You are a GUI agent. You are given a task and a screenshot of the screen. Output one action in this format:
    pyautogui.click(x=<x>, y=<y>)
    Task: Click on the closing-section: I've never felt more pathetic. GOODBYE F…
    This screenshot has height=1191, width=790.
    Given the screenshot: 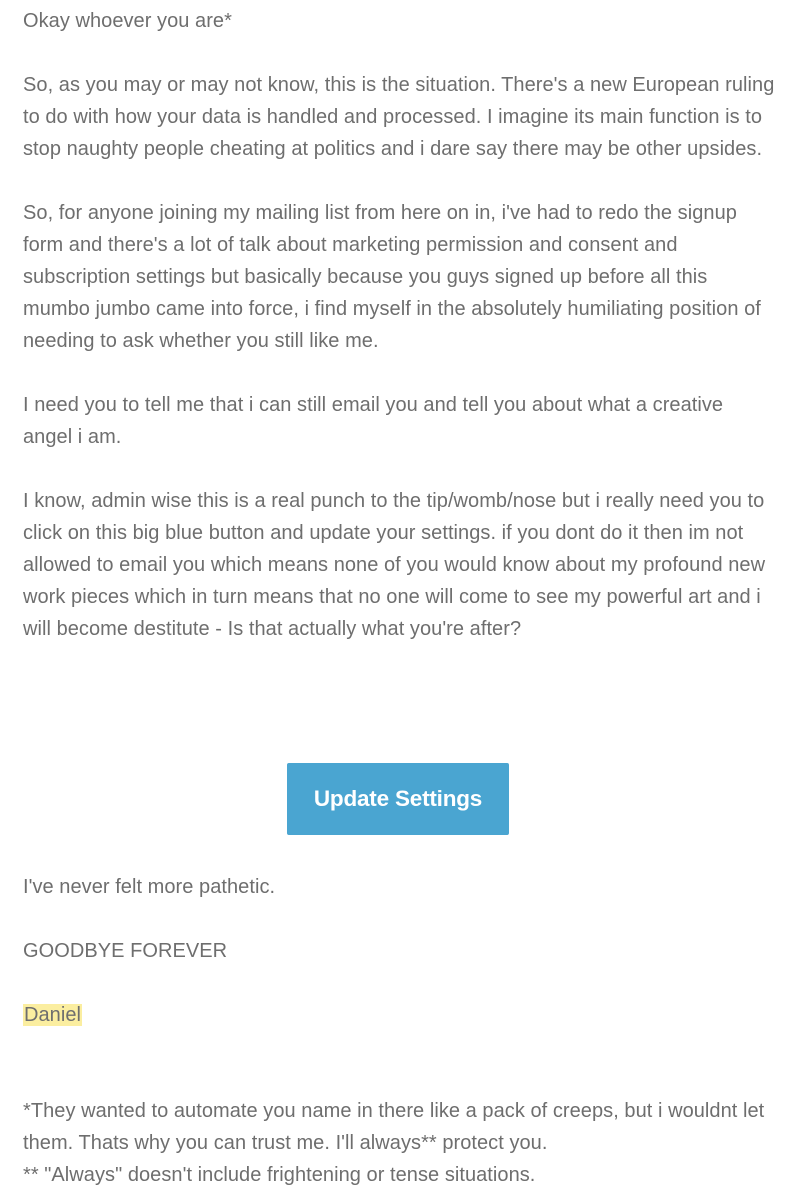 What is the action you would take?
    pyautogui.click(x=399, y=951)
    